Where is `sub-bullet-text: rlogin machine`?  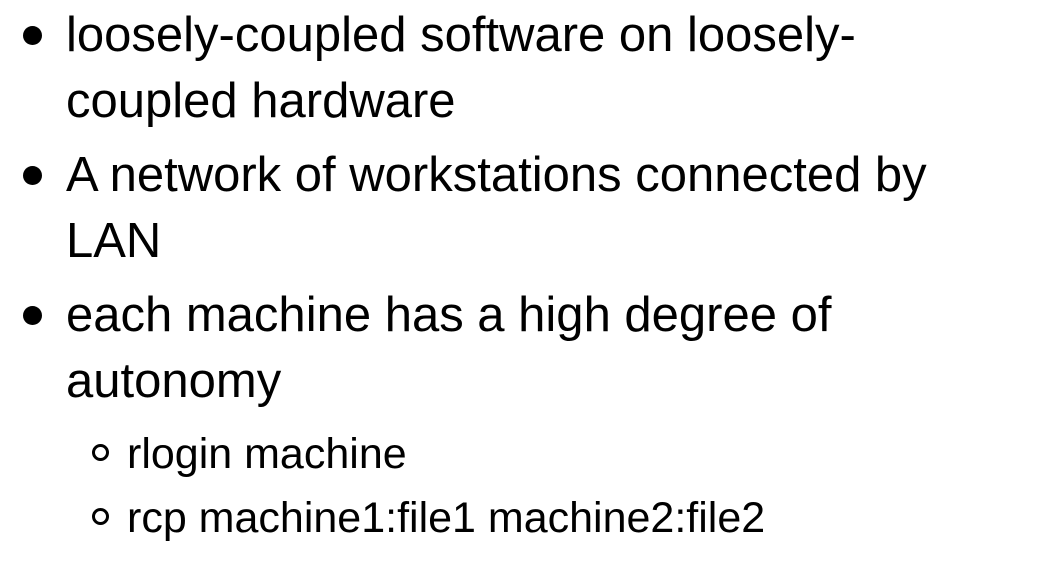
sub-bullet-text: rlogin machine is located at coordinates (267, 454).